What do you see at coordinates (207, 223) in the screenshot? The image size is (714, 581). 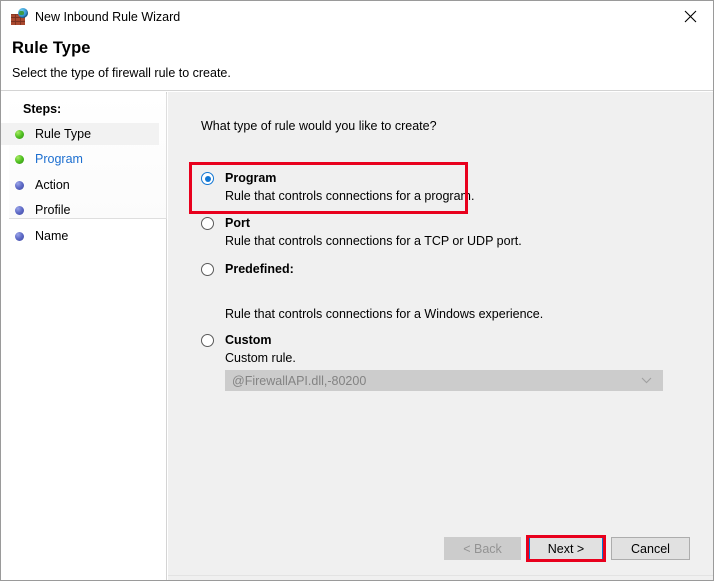 I see `radio-port` at bounding box center [207, 223].